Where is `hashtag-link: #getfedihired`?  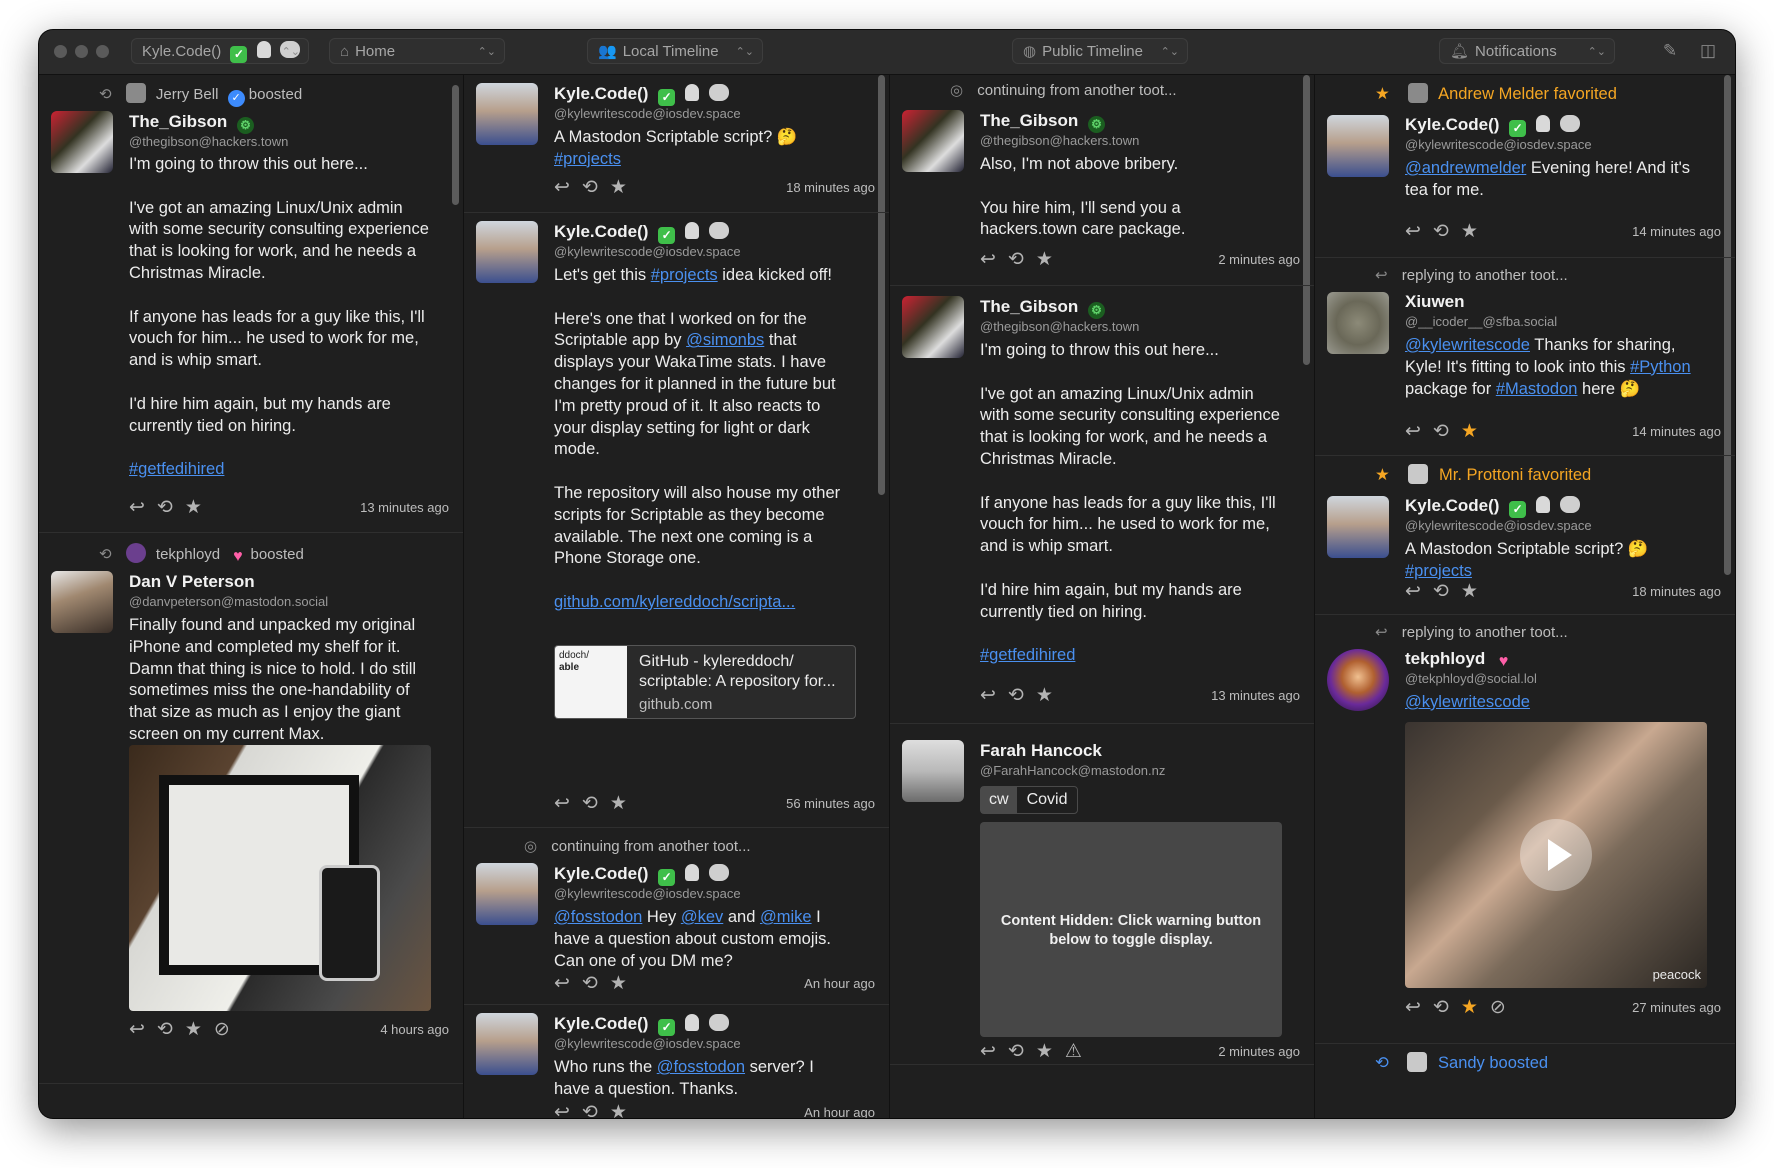 hashtag-link: #getfedihired is located at coordinates (1027, 655).